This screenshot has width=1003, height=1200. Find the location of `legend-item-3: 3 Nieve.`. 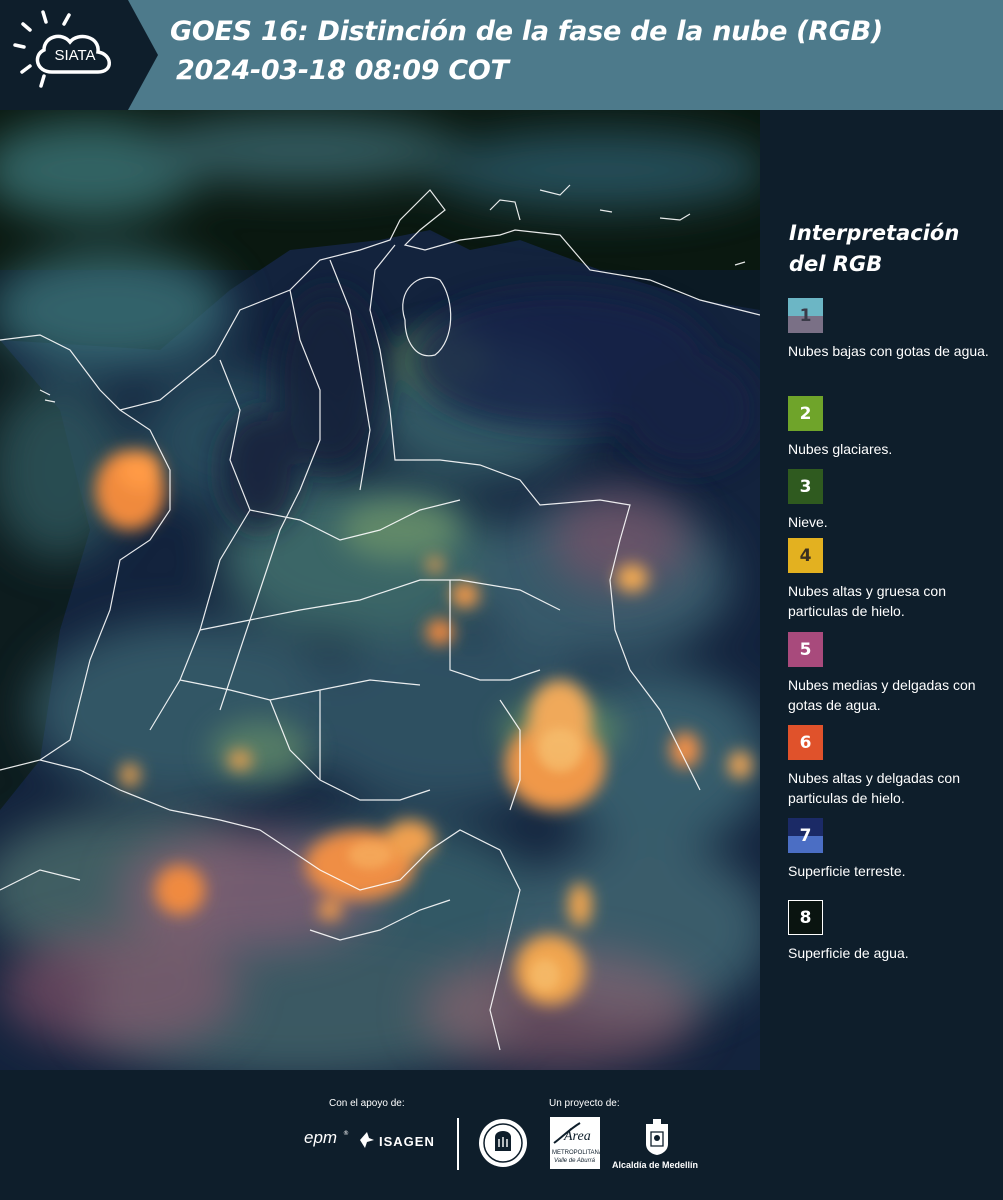

legend-item-3: 3 Nieve. is located at coordinates (895, 500).